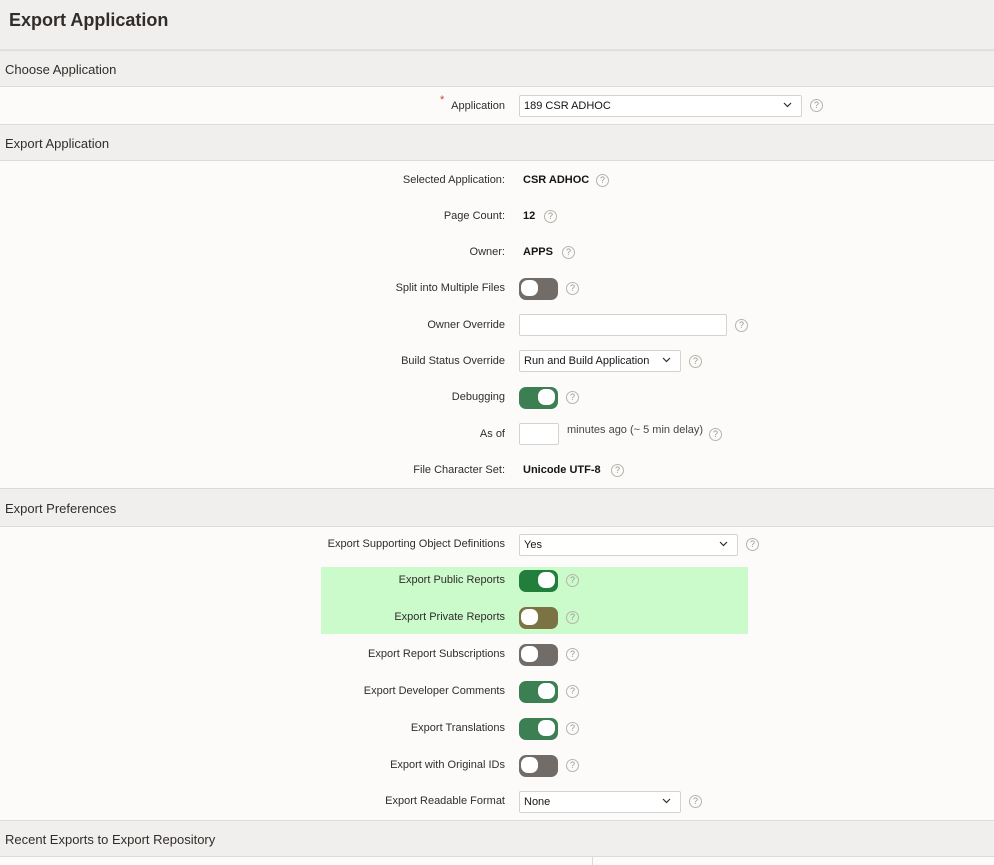 The image size is (994, 865). What do you see at coordinates (61, 508) in the screenshot?
I see `region-title: Export Preferences` at bounding box center [61, 508].